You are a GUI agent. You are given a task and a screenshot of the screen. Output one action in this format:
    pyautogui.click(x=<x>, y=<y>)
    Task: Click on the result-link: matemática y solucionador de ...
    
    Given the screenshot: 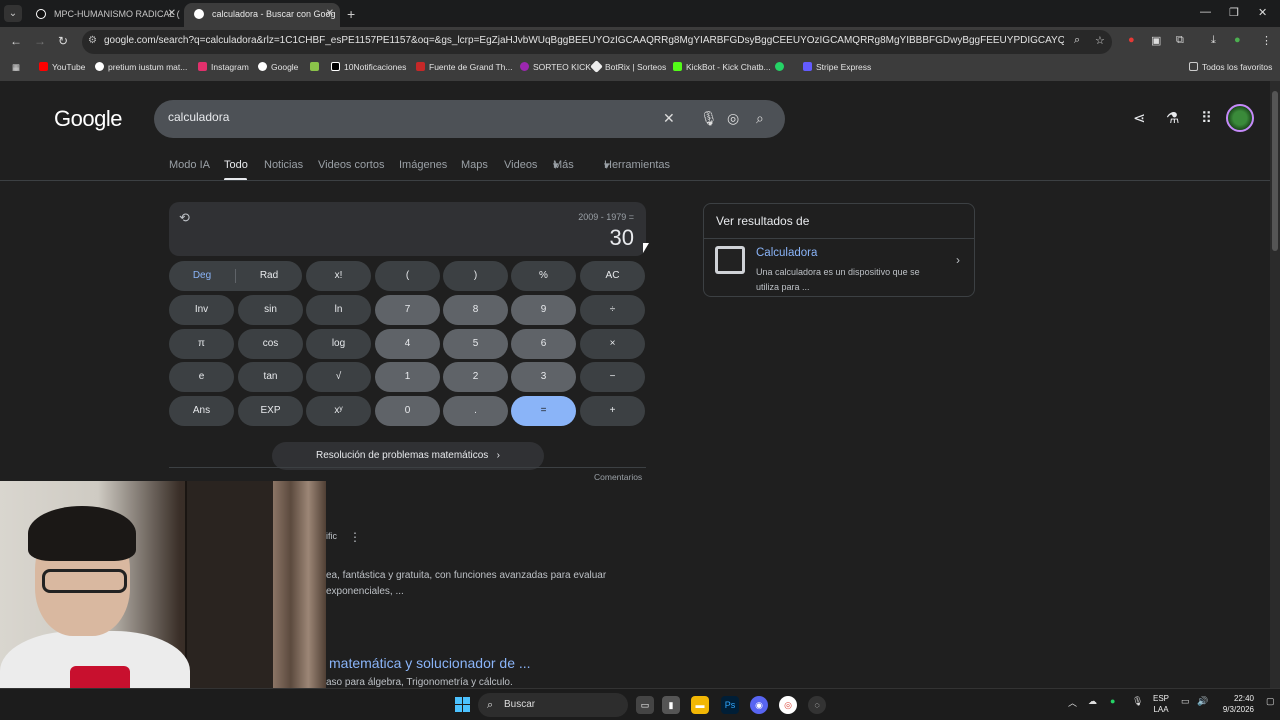 What is the action you would take?
    pyautogui.click(x=430, y=663)
    